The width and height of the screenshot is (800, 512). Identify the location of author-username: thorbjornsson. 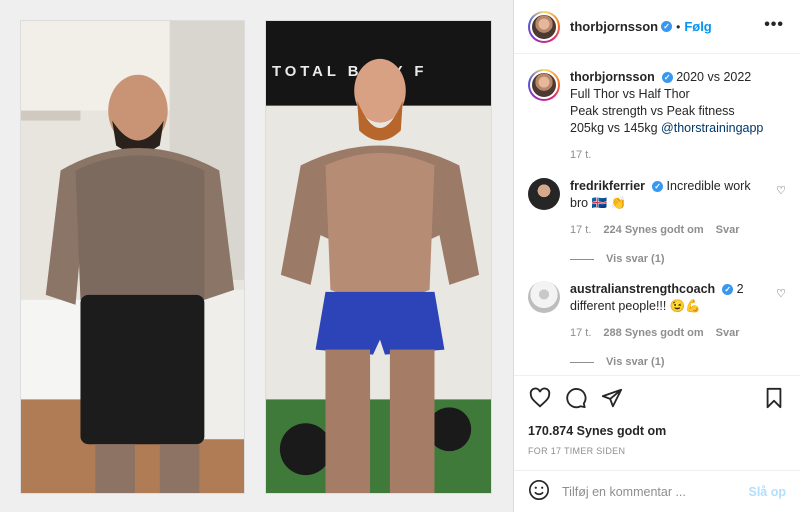
(614, 26).